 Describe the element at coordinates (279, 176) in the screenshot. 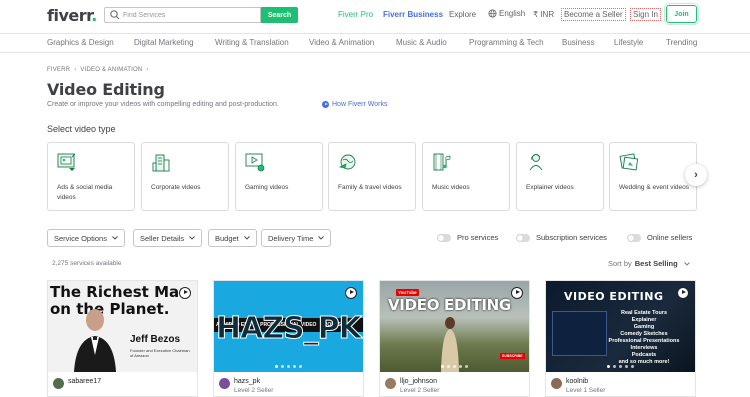

I see `video-type-gaming: Gaming videos` at that location.